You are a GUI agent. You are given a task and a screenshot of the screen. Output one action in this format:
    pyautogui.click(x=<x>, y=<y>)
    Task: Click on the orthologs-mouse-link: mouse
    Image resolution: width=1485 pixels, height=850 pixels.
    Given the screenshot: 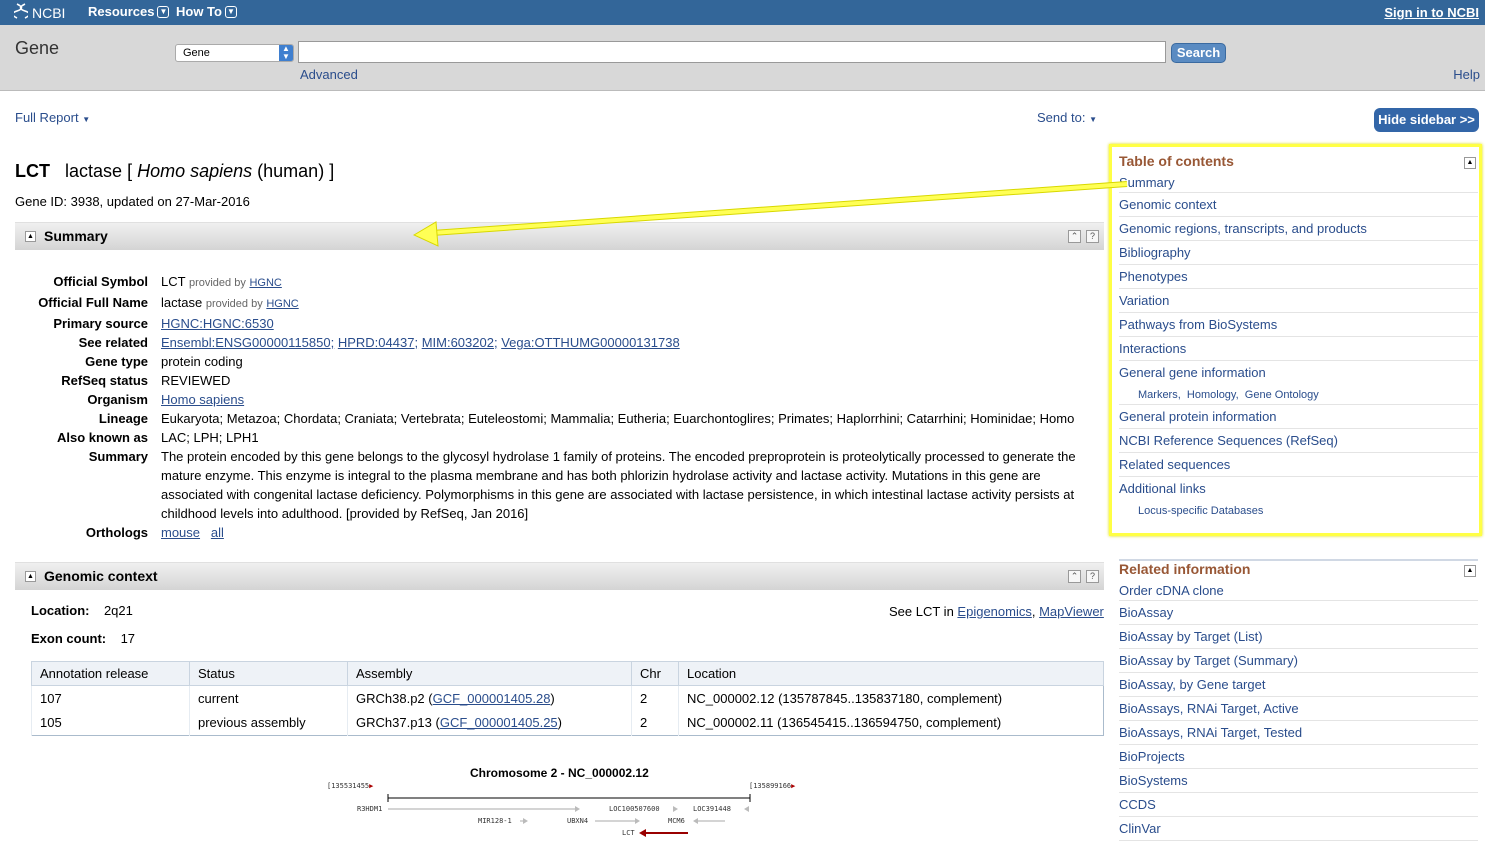 What is the action you would take?
    pyautogui.click(x=180, y=532)
    